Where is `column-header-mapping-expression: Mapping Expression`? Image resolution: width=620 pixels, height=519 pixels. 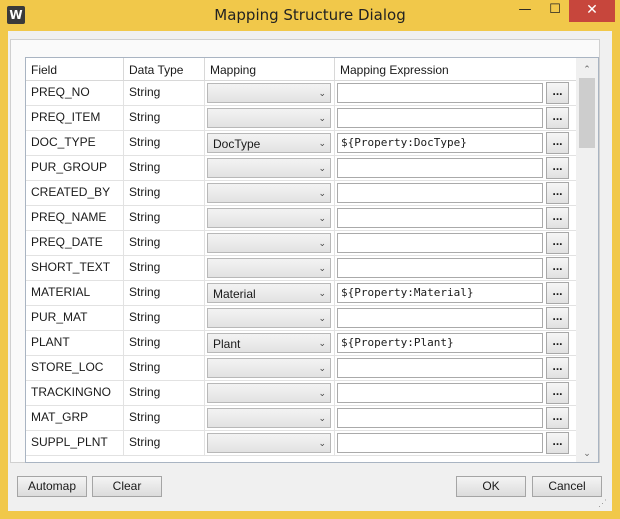
column-header-mapping-expression: Mapping Expression is located at coordinates (455, 69).